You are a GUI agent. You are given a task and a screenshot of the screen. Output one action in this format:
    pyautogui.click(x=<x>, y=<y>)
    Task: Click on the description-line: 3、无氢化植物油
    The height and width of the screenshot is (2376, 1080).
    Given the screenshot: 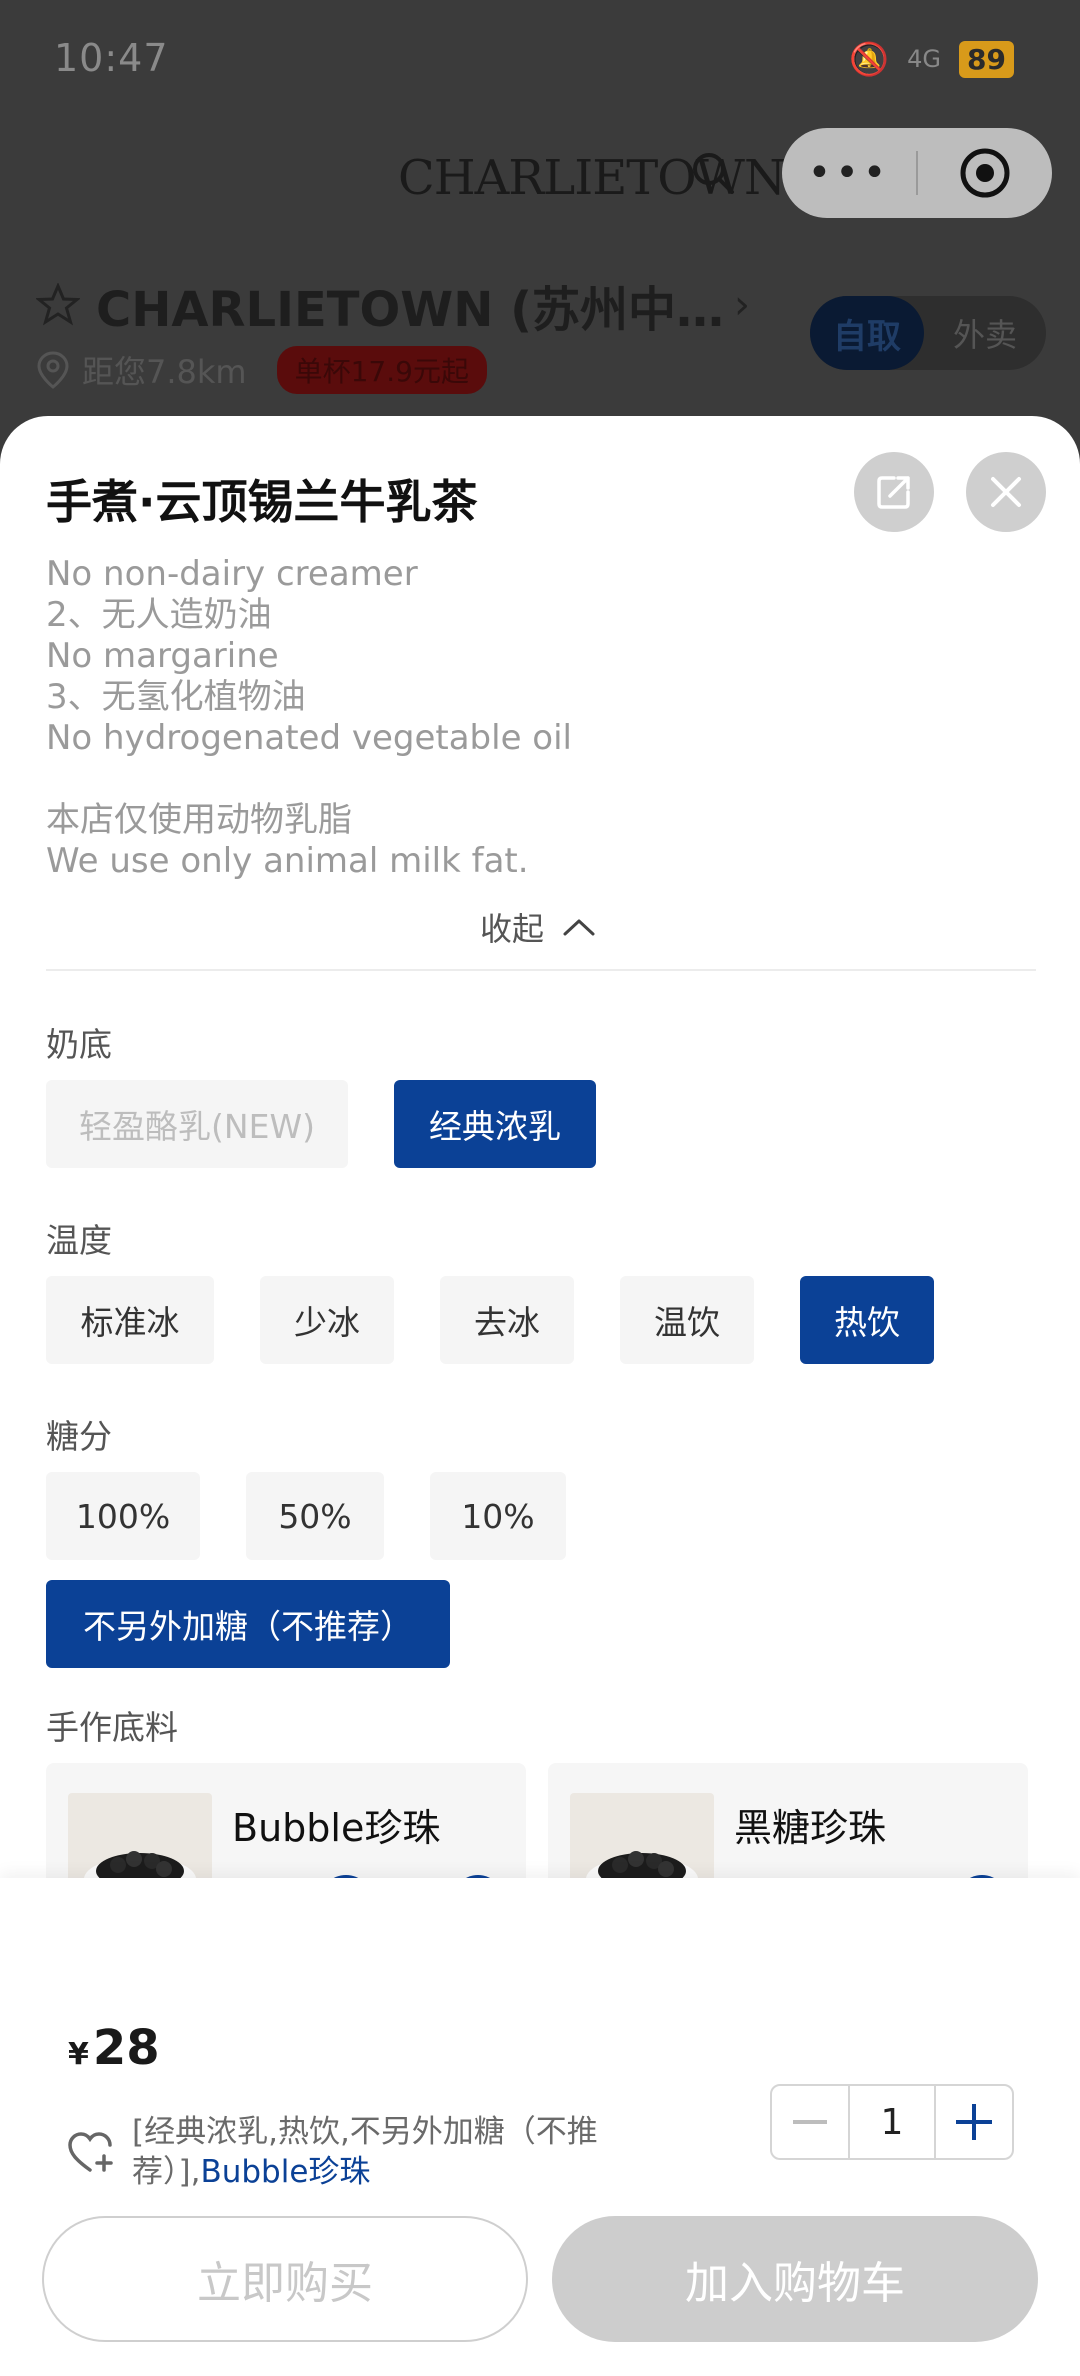 What is the action you would take?
    pyautogui.click(x=176, y=697)
    